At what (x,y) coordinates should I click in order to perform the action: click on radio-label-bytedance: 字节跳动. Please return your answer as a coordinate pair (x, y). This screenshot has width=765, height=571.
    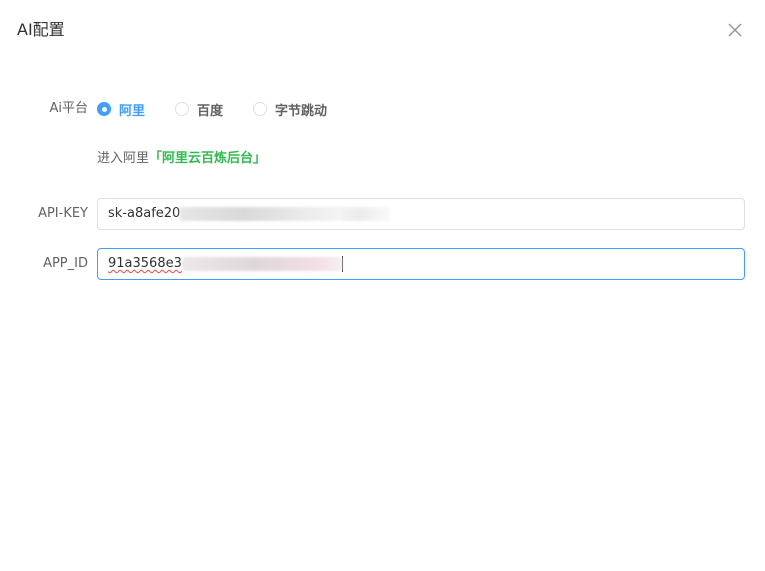
    Looking at the image, I should click on (301, 111).